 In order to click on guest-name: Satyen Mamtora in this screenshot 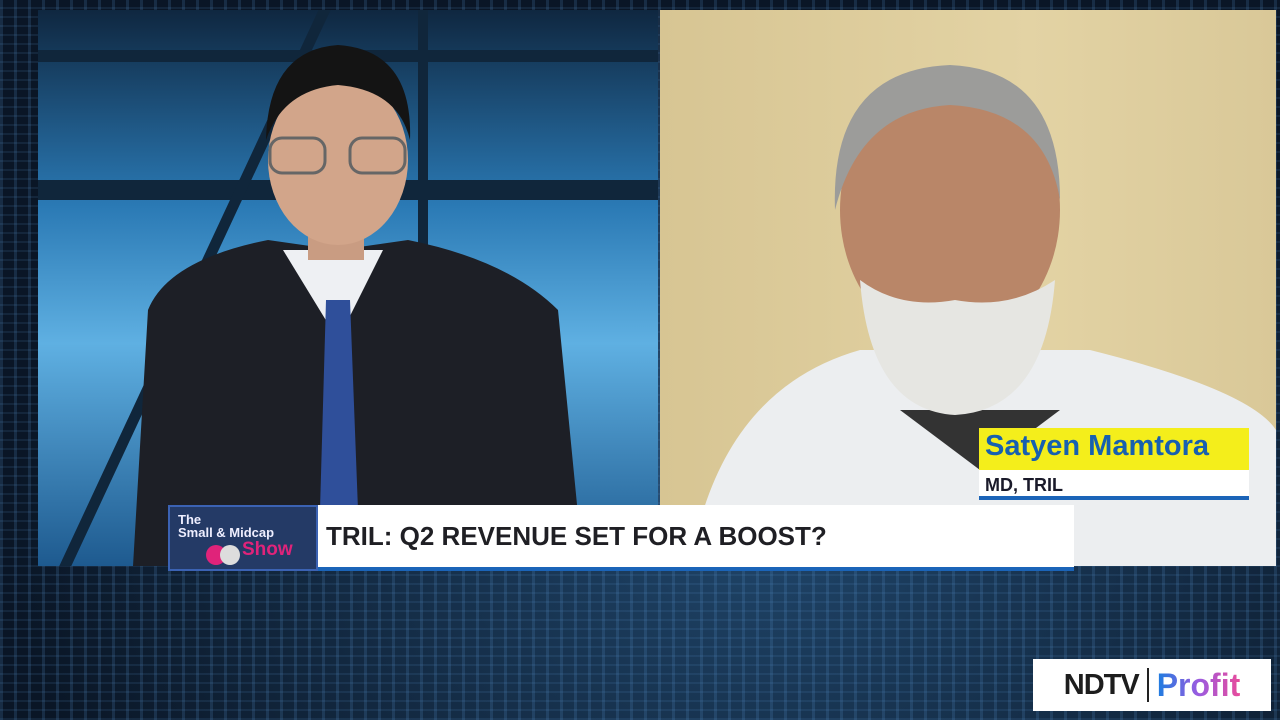, I will do `click(1114, 449)`.